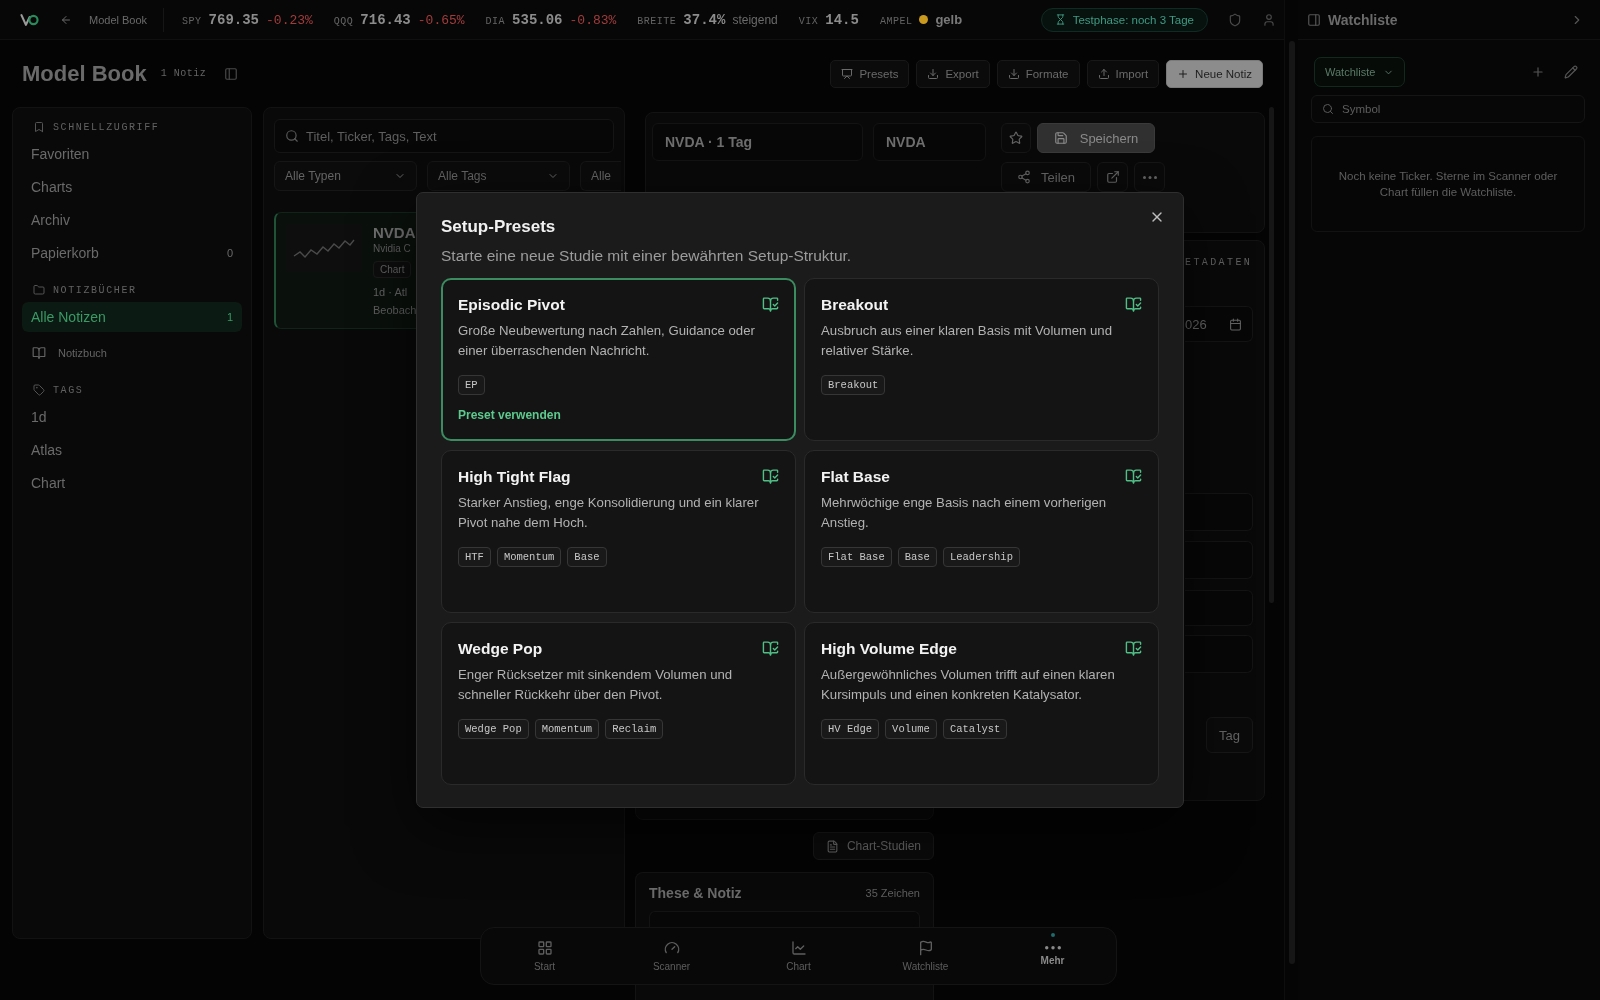 The height and width of the screenshot is (1000, 1600). Describe the element at coordinates (704, 19) in the screenshot. I see `breadth-value: 37.4%` at that location.